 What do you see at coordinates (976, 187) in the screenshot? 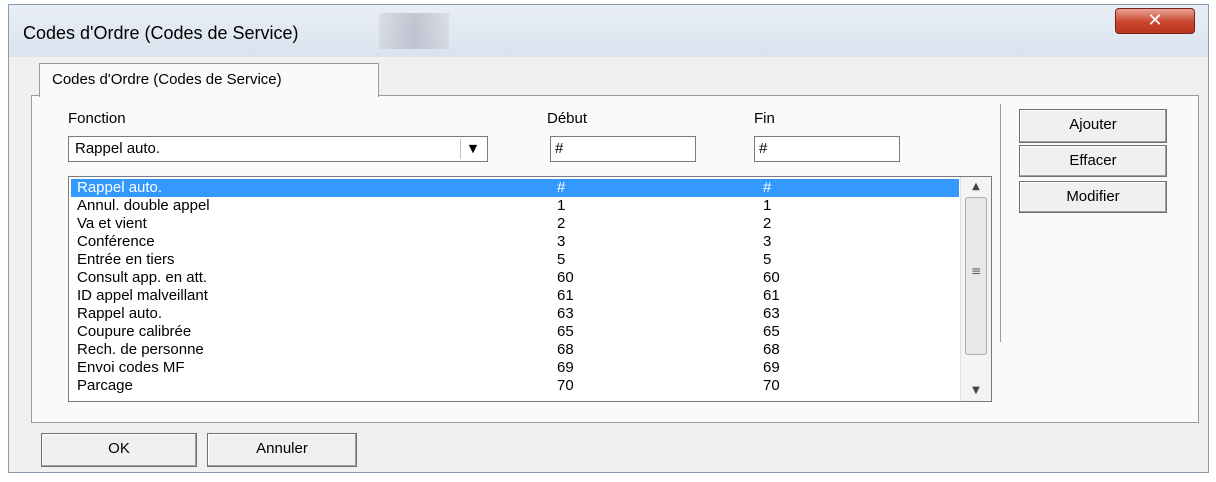
I see `arrow-up-icon: ▲` at bounding box center [976, 187].